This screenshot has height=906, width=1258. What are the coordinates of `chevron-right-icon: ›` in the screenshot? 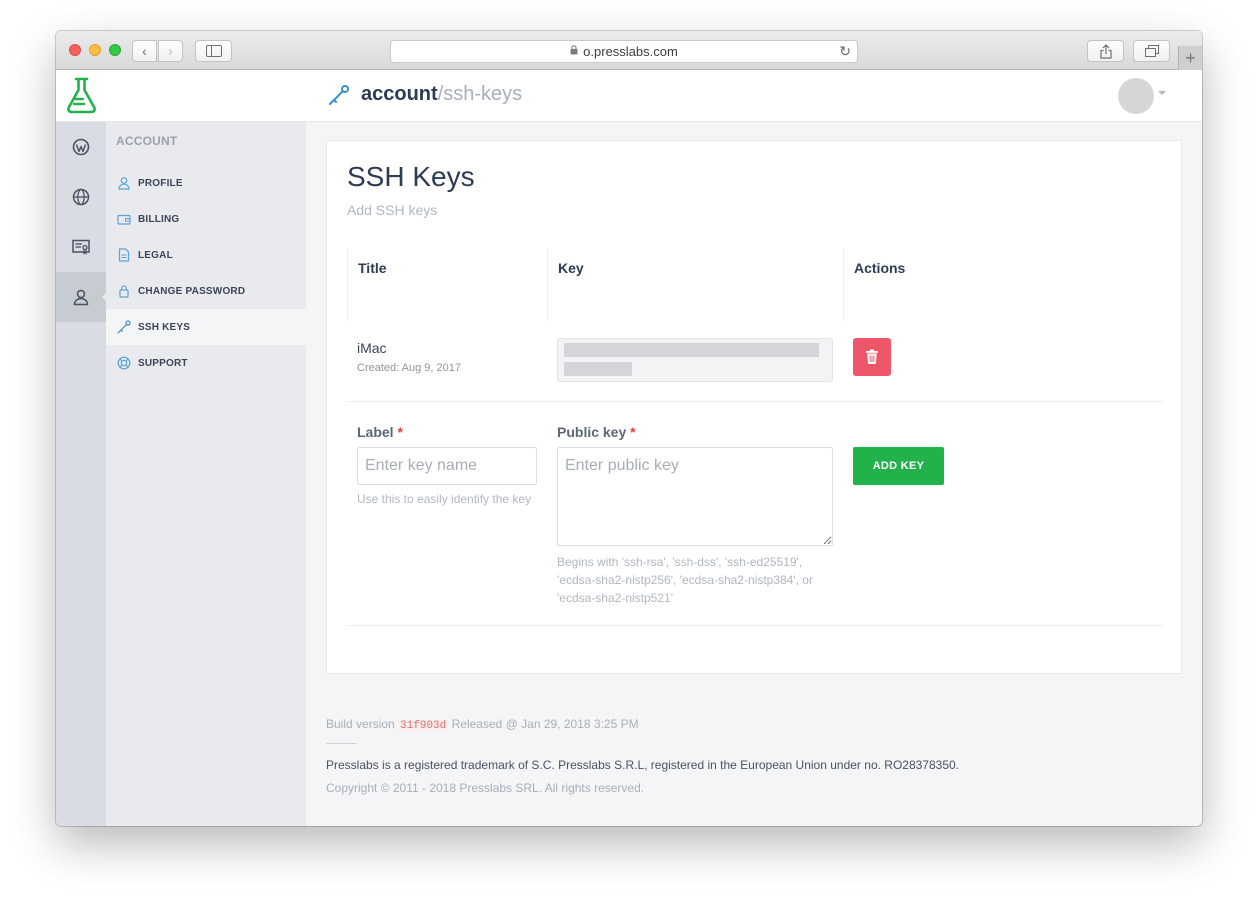 It's located at (170, 51).